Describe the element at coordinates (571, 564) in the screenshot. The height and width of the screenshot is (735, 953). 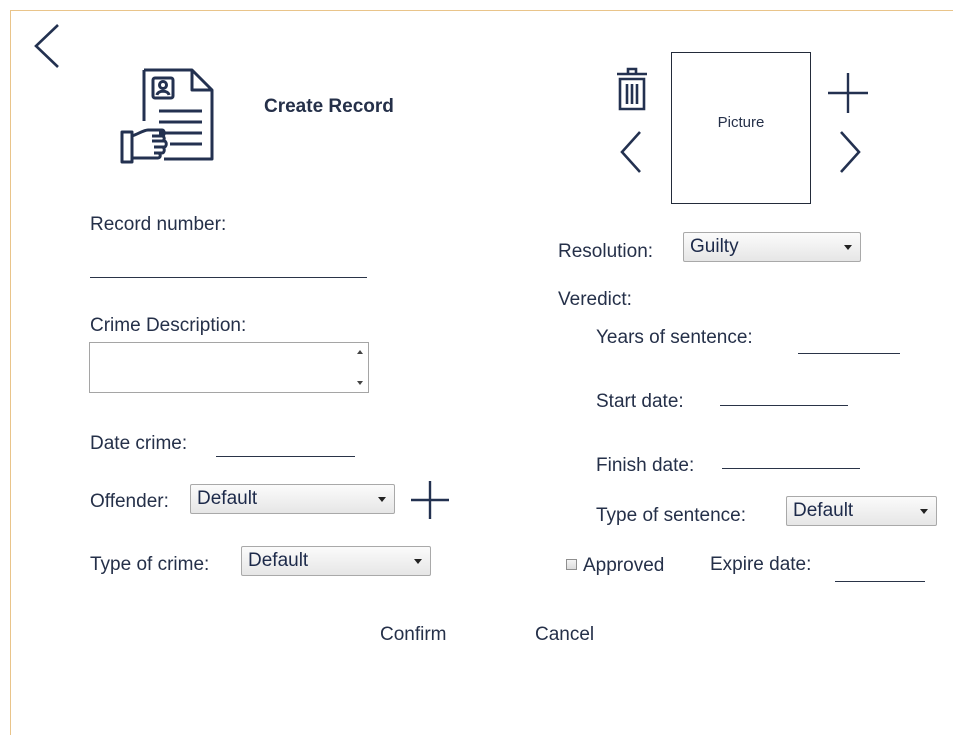
I see `approved-checkbox` at that location.